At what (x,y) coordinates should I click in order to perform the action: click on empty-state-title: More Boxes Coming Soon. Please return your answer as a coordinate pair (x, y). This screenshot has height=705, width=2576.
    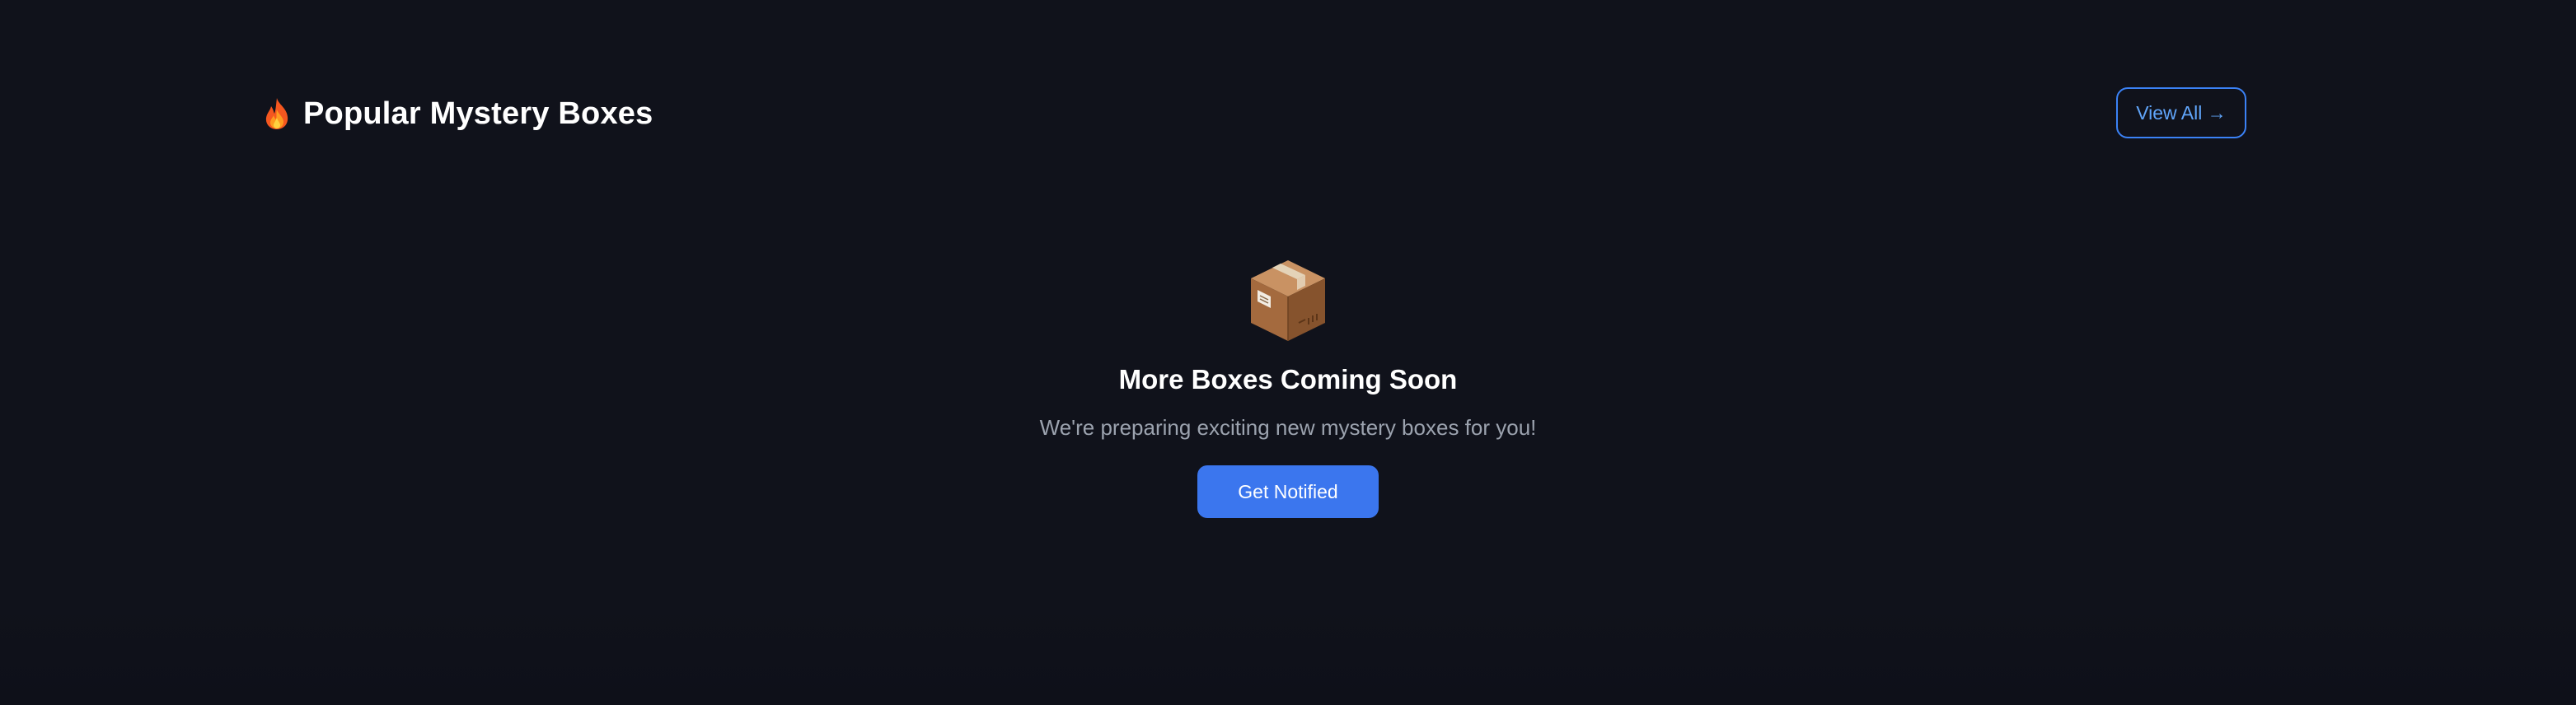
    Looking at the image, I should click on (1288, 379).